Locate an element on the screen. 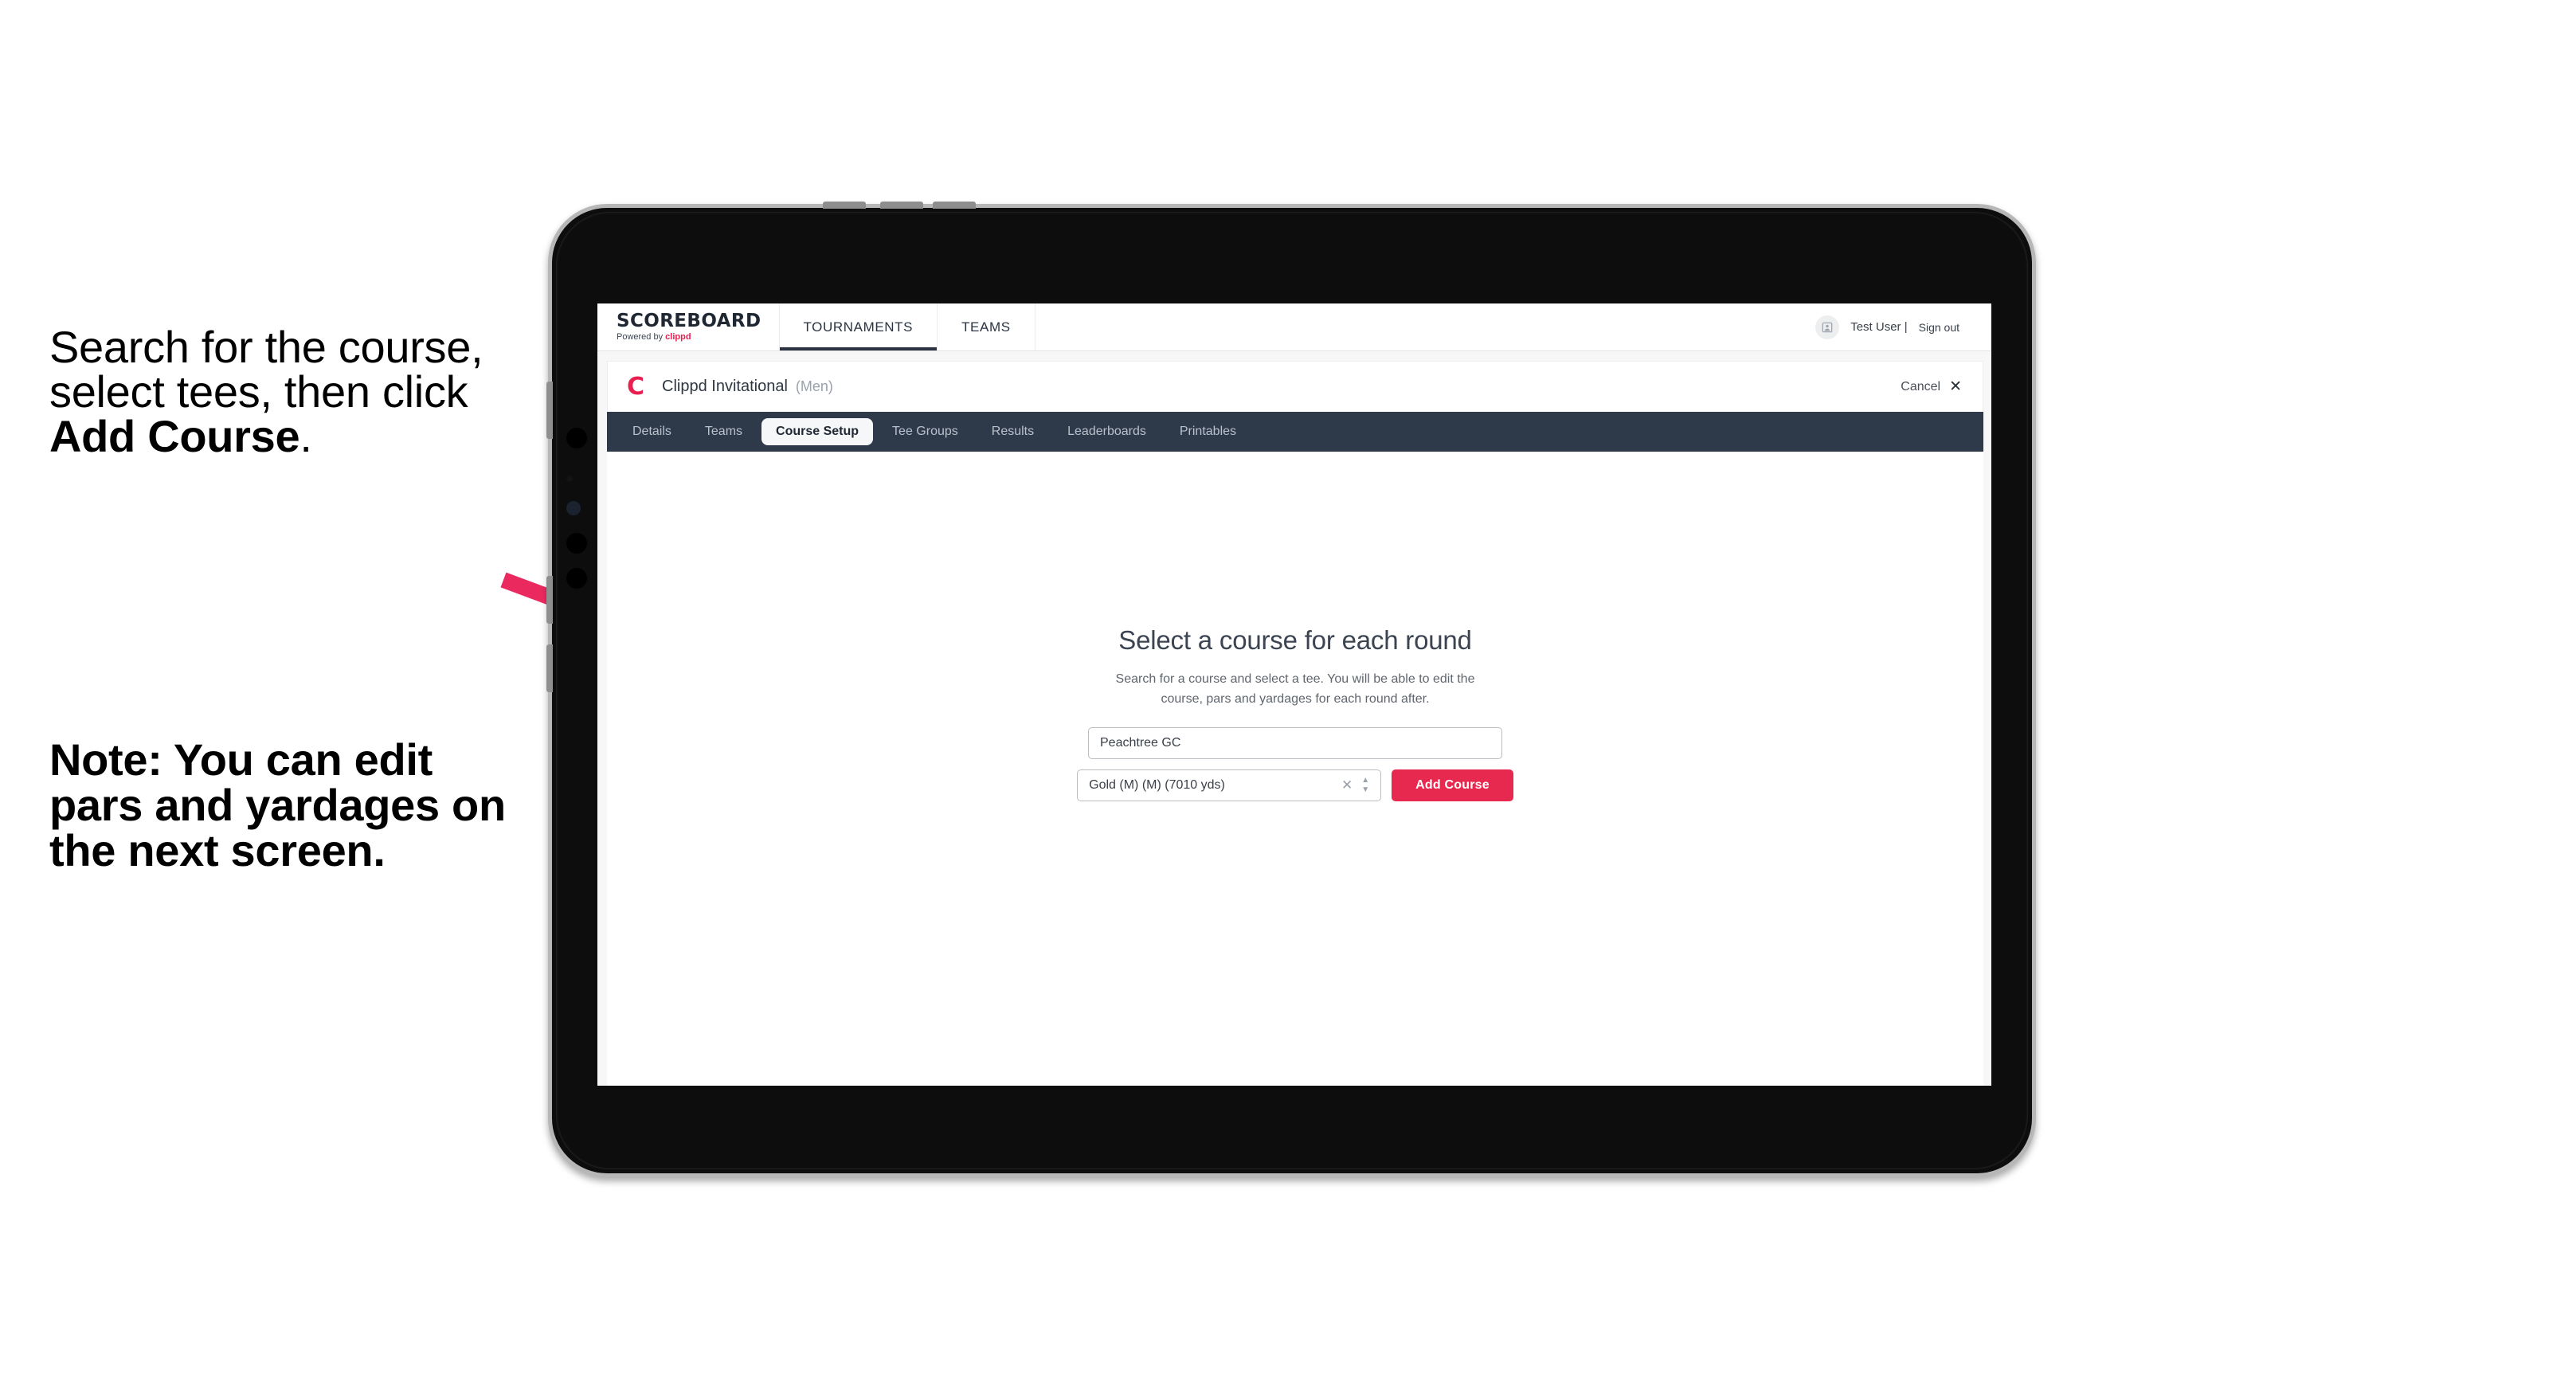 The height and width of the screenshot is (1386, 2576). brand-logo: SCOREBOARD Powered by clippd is located at coordinates (688, 326).